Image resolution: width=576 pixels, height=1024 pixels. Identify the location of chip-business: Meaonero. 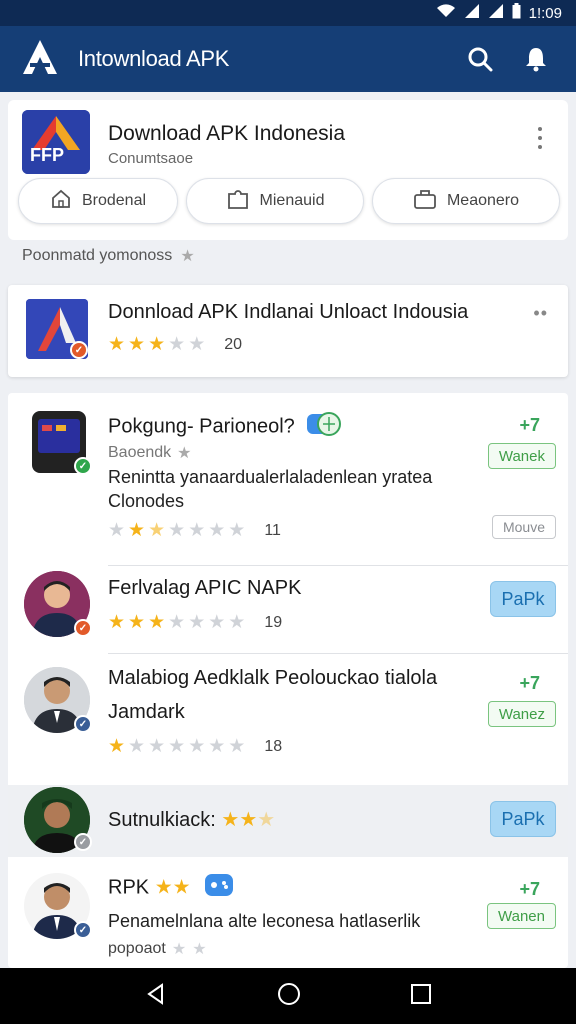
(466, 201).